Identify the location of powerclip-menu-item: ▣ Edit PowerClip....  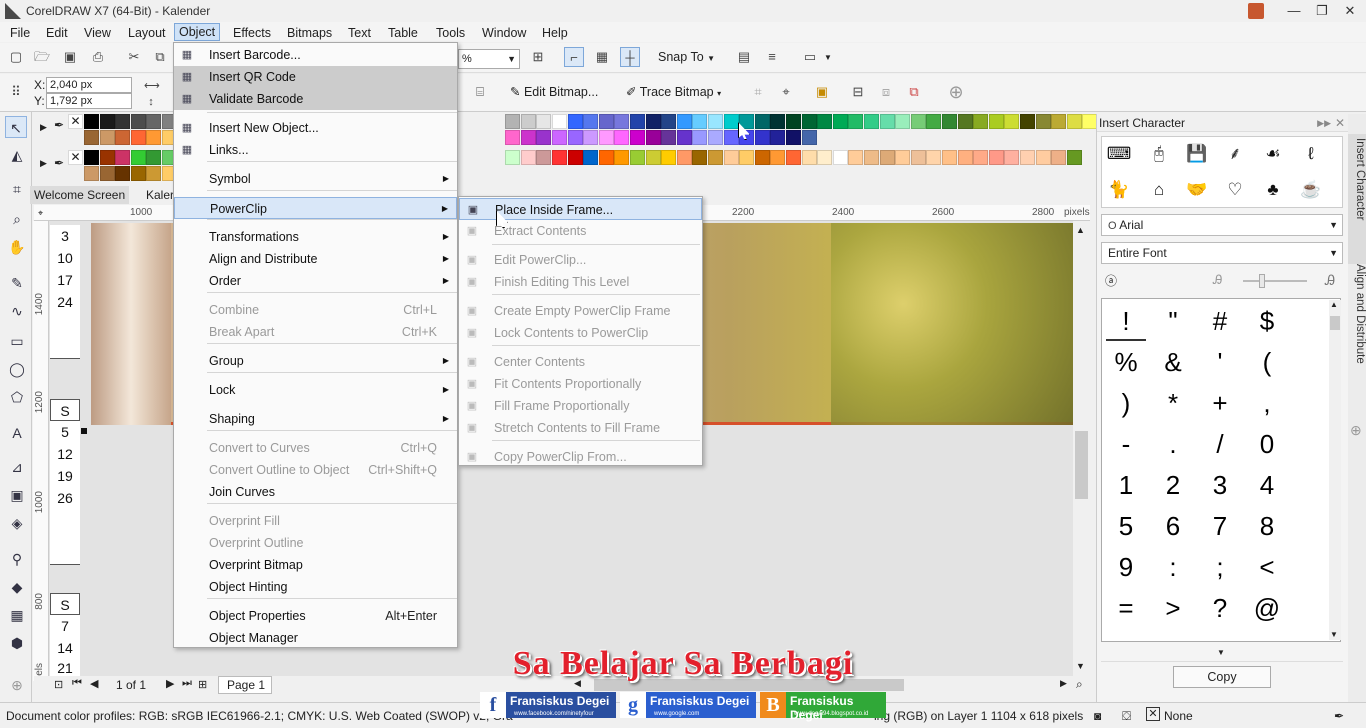
(580, 260).